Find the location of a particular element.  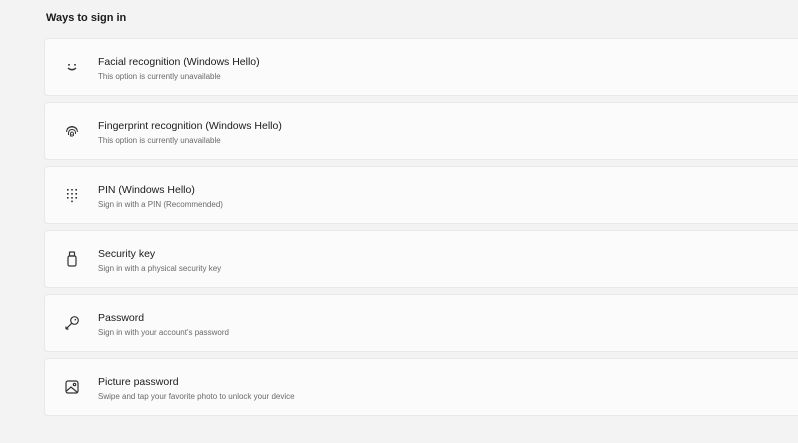

fingerprint-icon is located at coordinates (72, 131).